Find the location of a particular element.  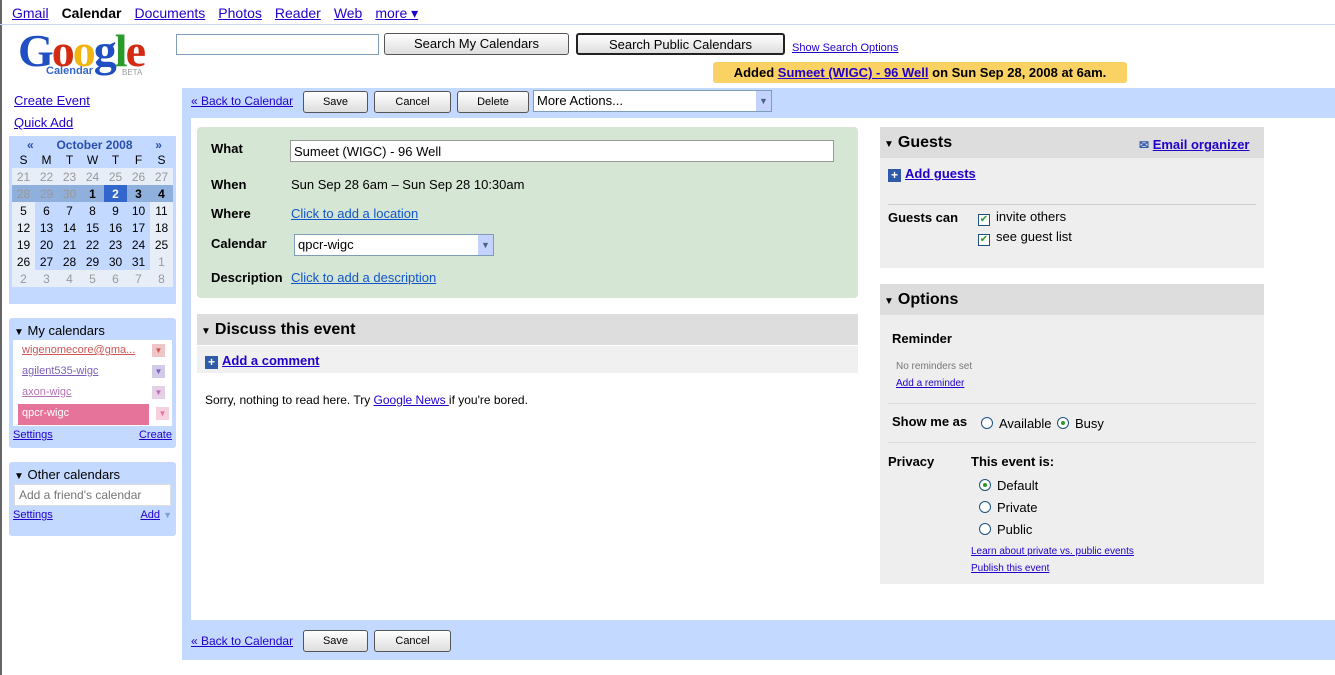

day-cell: 9 is located at coordinates (115, 210).